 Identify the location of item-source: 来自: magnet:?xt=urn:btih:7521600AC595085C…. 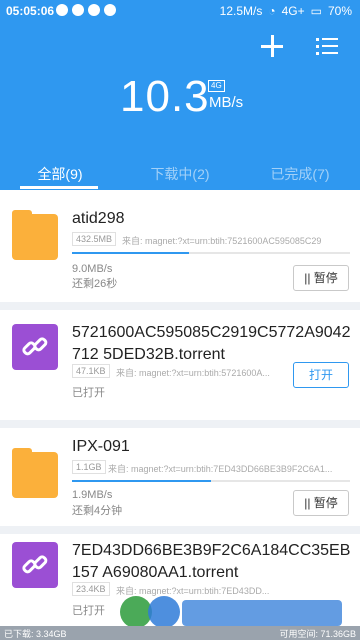
(222, 241).